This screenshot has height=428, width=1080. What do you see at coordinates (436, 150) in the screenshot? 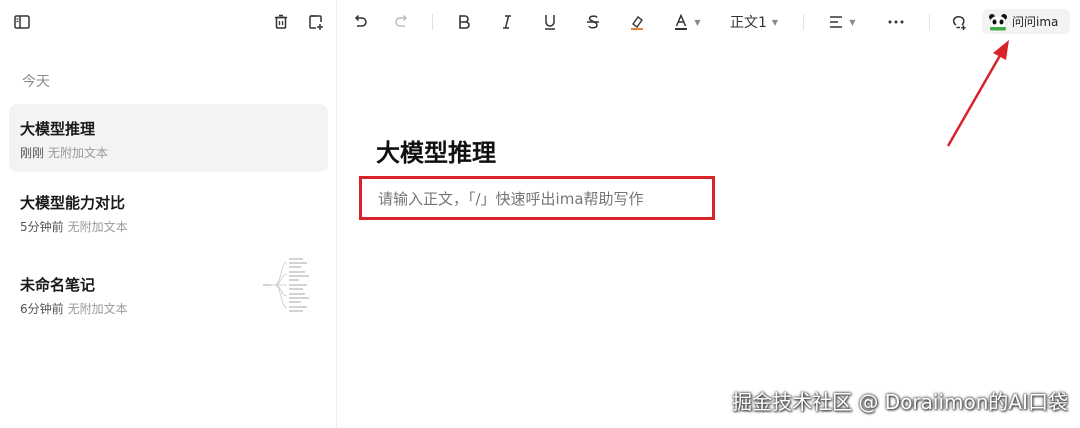
I see `document-title: 大模型推理` at bounding box center [436, 150].